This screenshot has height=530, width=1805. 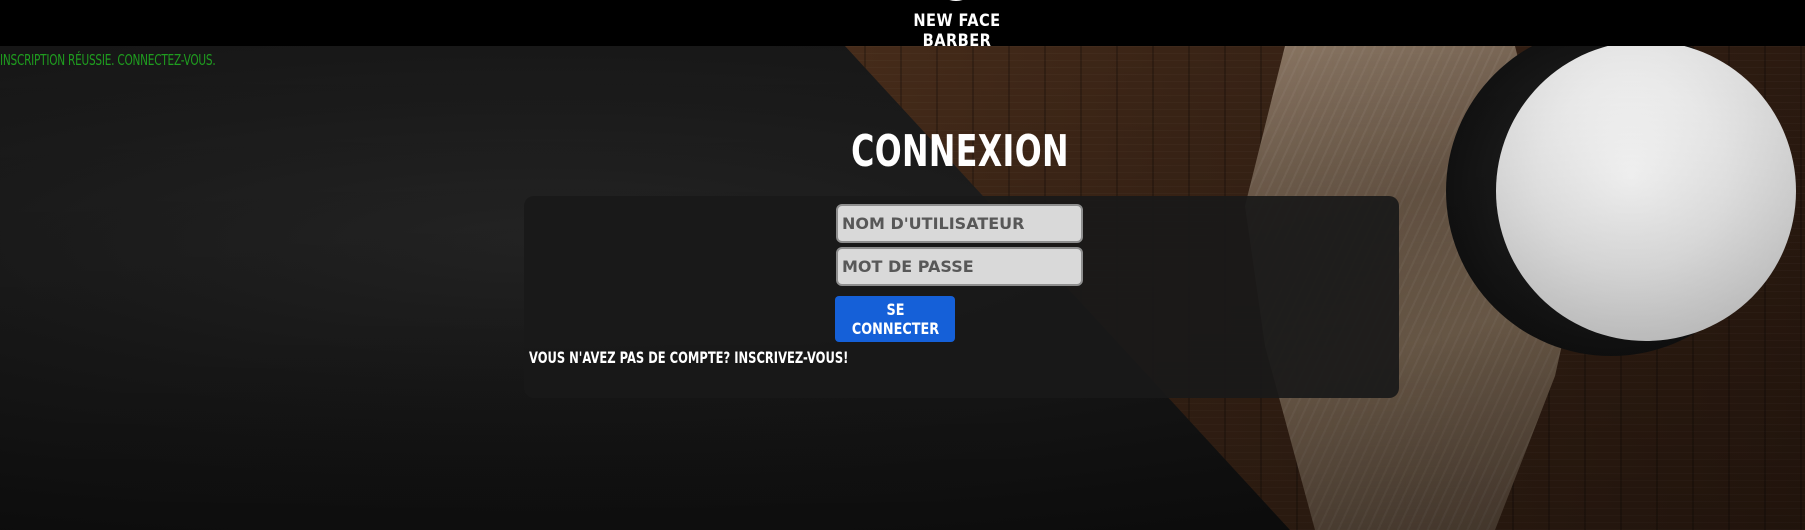 I want to click on login-button: SE CONNECTER, so click(x=895, y=319).